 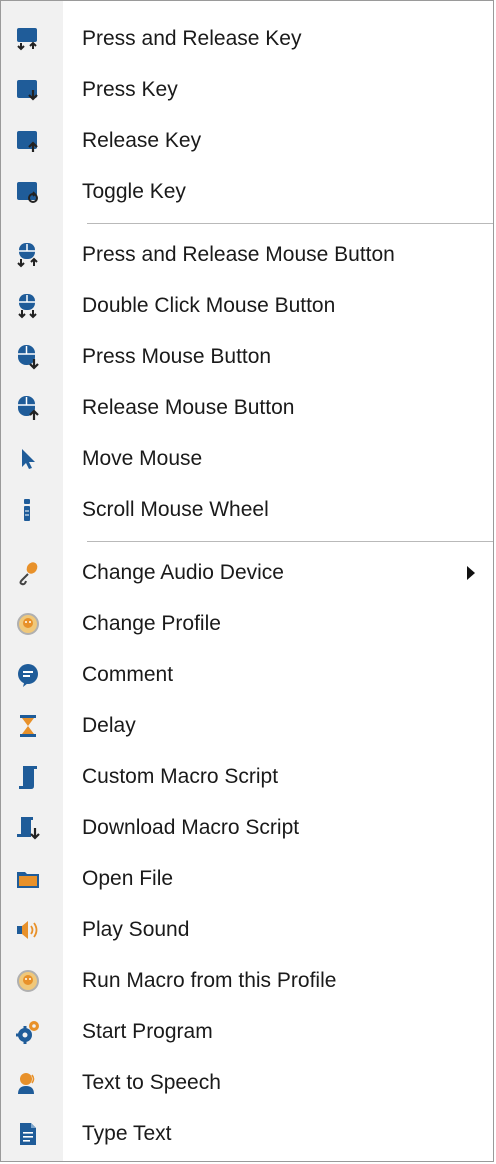 What do you see at coordinates (180, 776) in the screenshot?
I see `menu-item-label: Custom Macro Script` at bounding box center [180, 776].